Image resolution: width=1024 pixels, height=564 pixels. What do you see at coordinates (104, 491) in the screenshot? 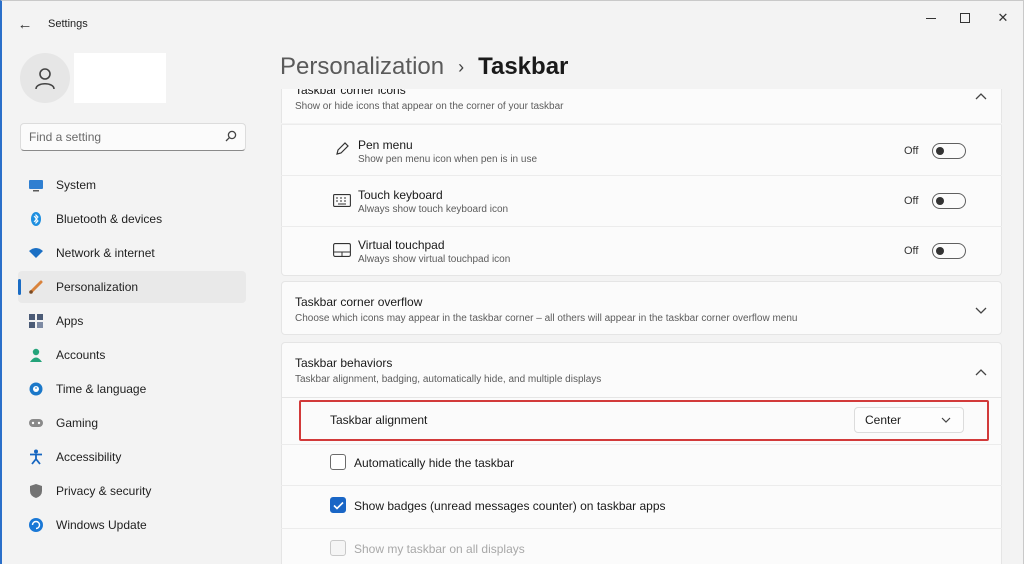
I see `sidebar-item-label: Privacy & security` at bounding box center [104, 491].